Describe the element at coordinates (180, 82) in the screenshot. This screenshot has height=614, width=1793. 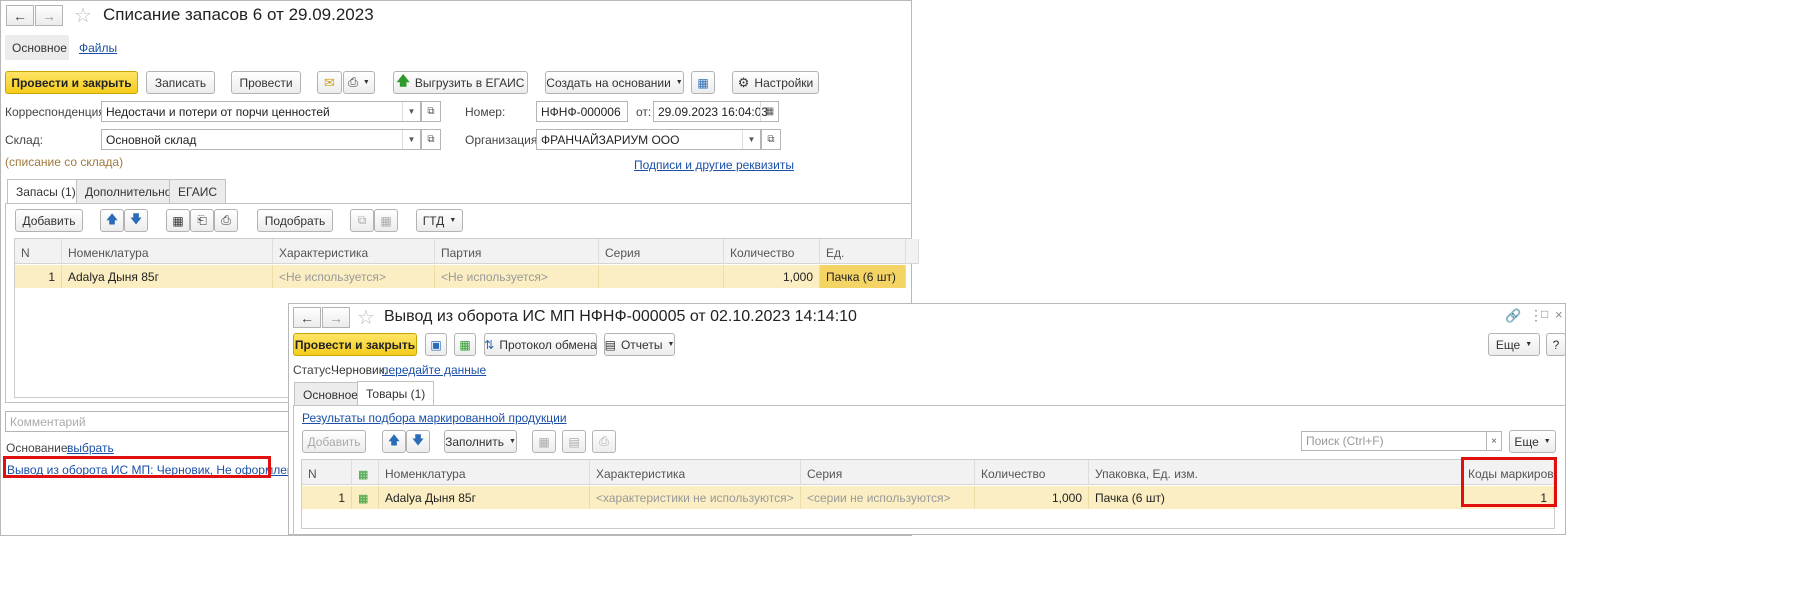
I see `save-button: Записать` at that location.